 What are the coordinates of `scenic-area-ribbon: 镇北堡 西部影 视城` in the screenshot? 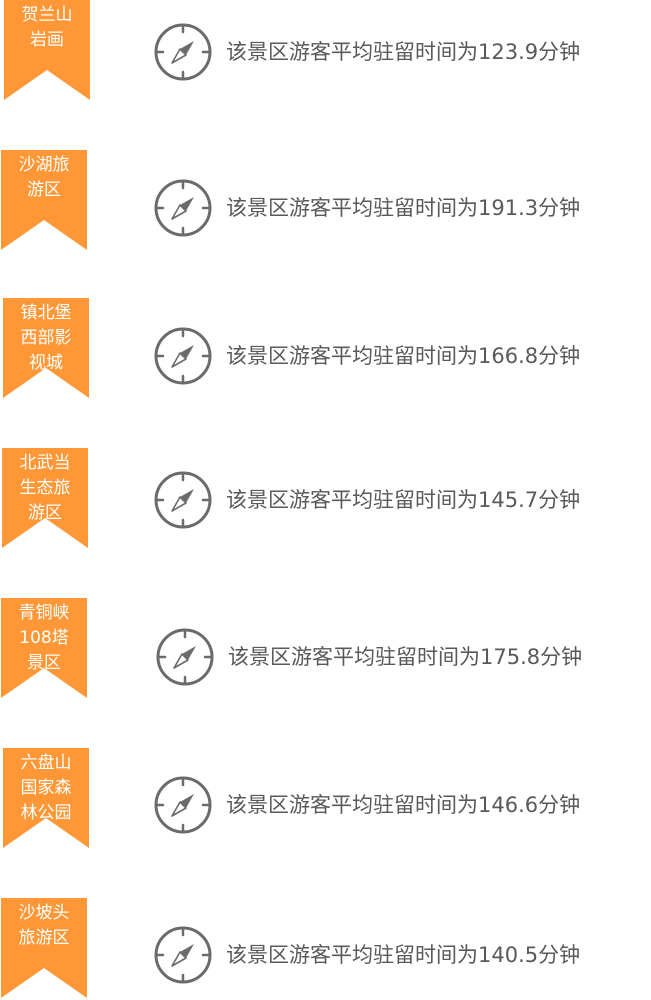 It's located at (46, 348).